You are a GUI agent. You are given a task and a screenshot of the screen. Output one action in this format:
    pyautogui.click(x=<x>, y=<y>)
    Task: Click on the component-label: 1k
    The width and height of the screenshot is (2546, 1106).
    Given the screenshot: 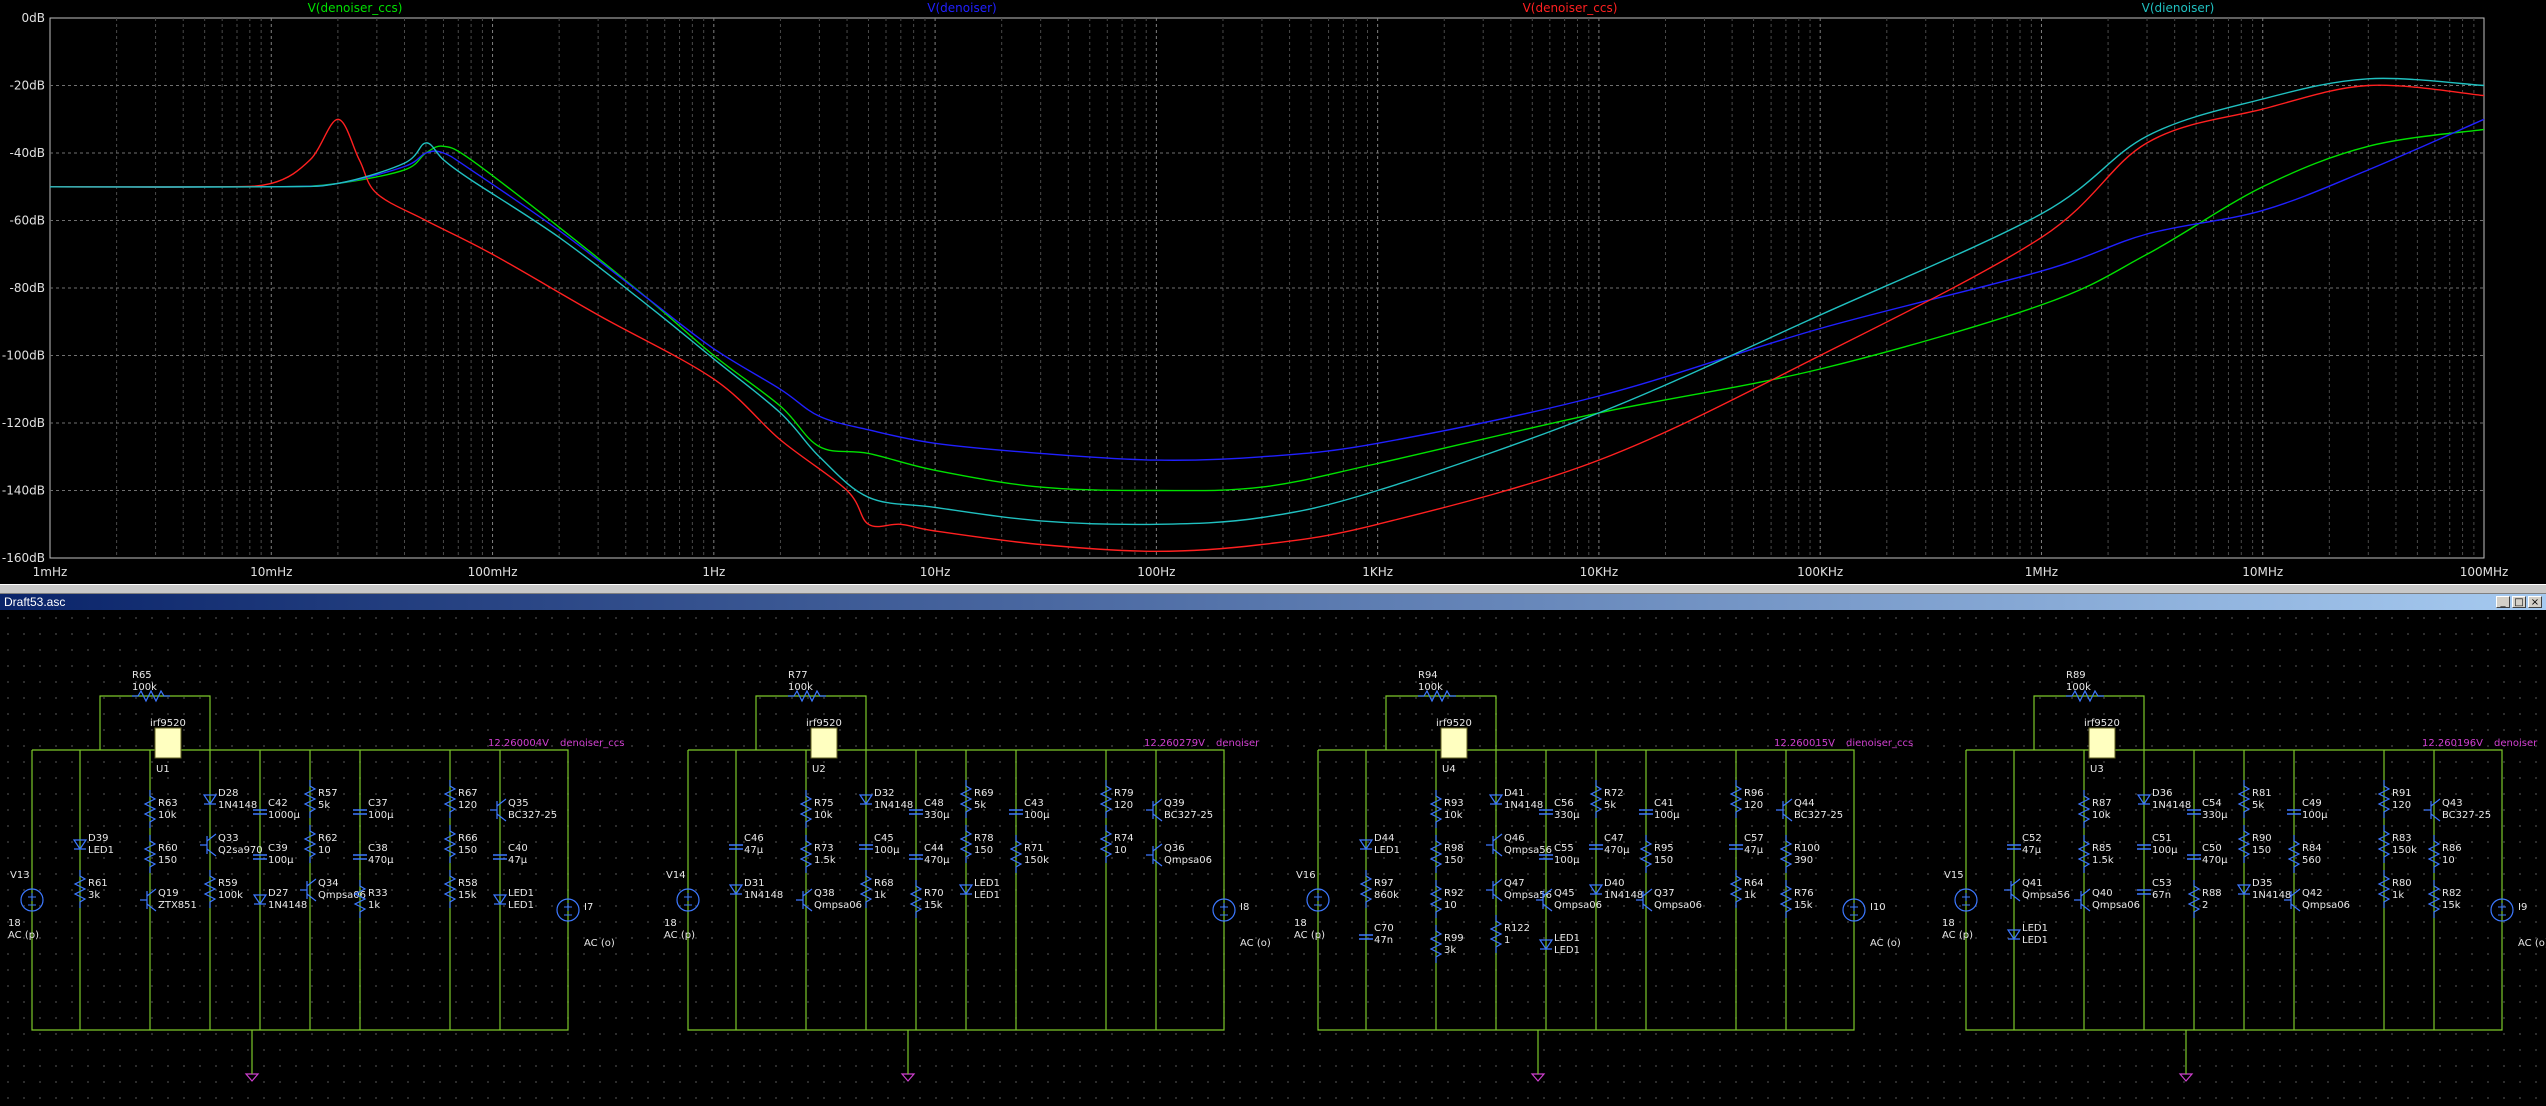 What is the action you would take?
    pyautogui.click(x=880, y=895)
    